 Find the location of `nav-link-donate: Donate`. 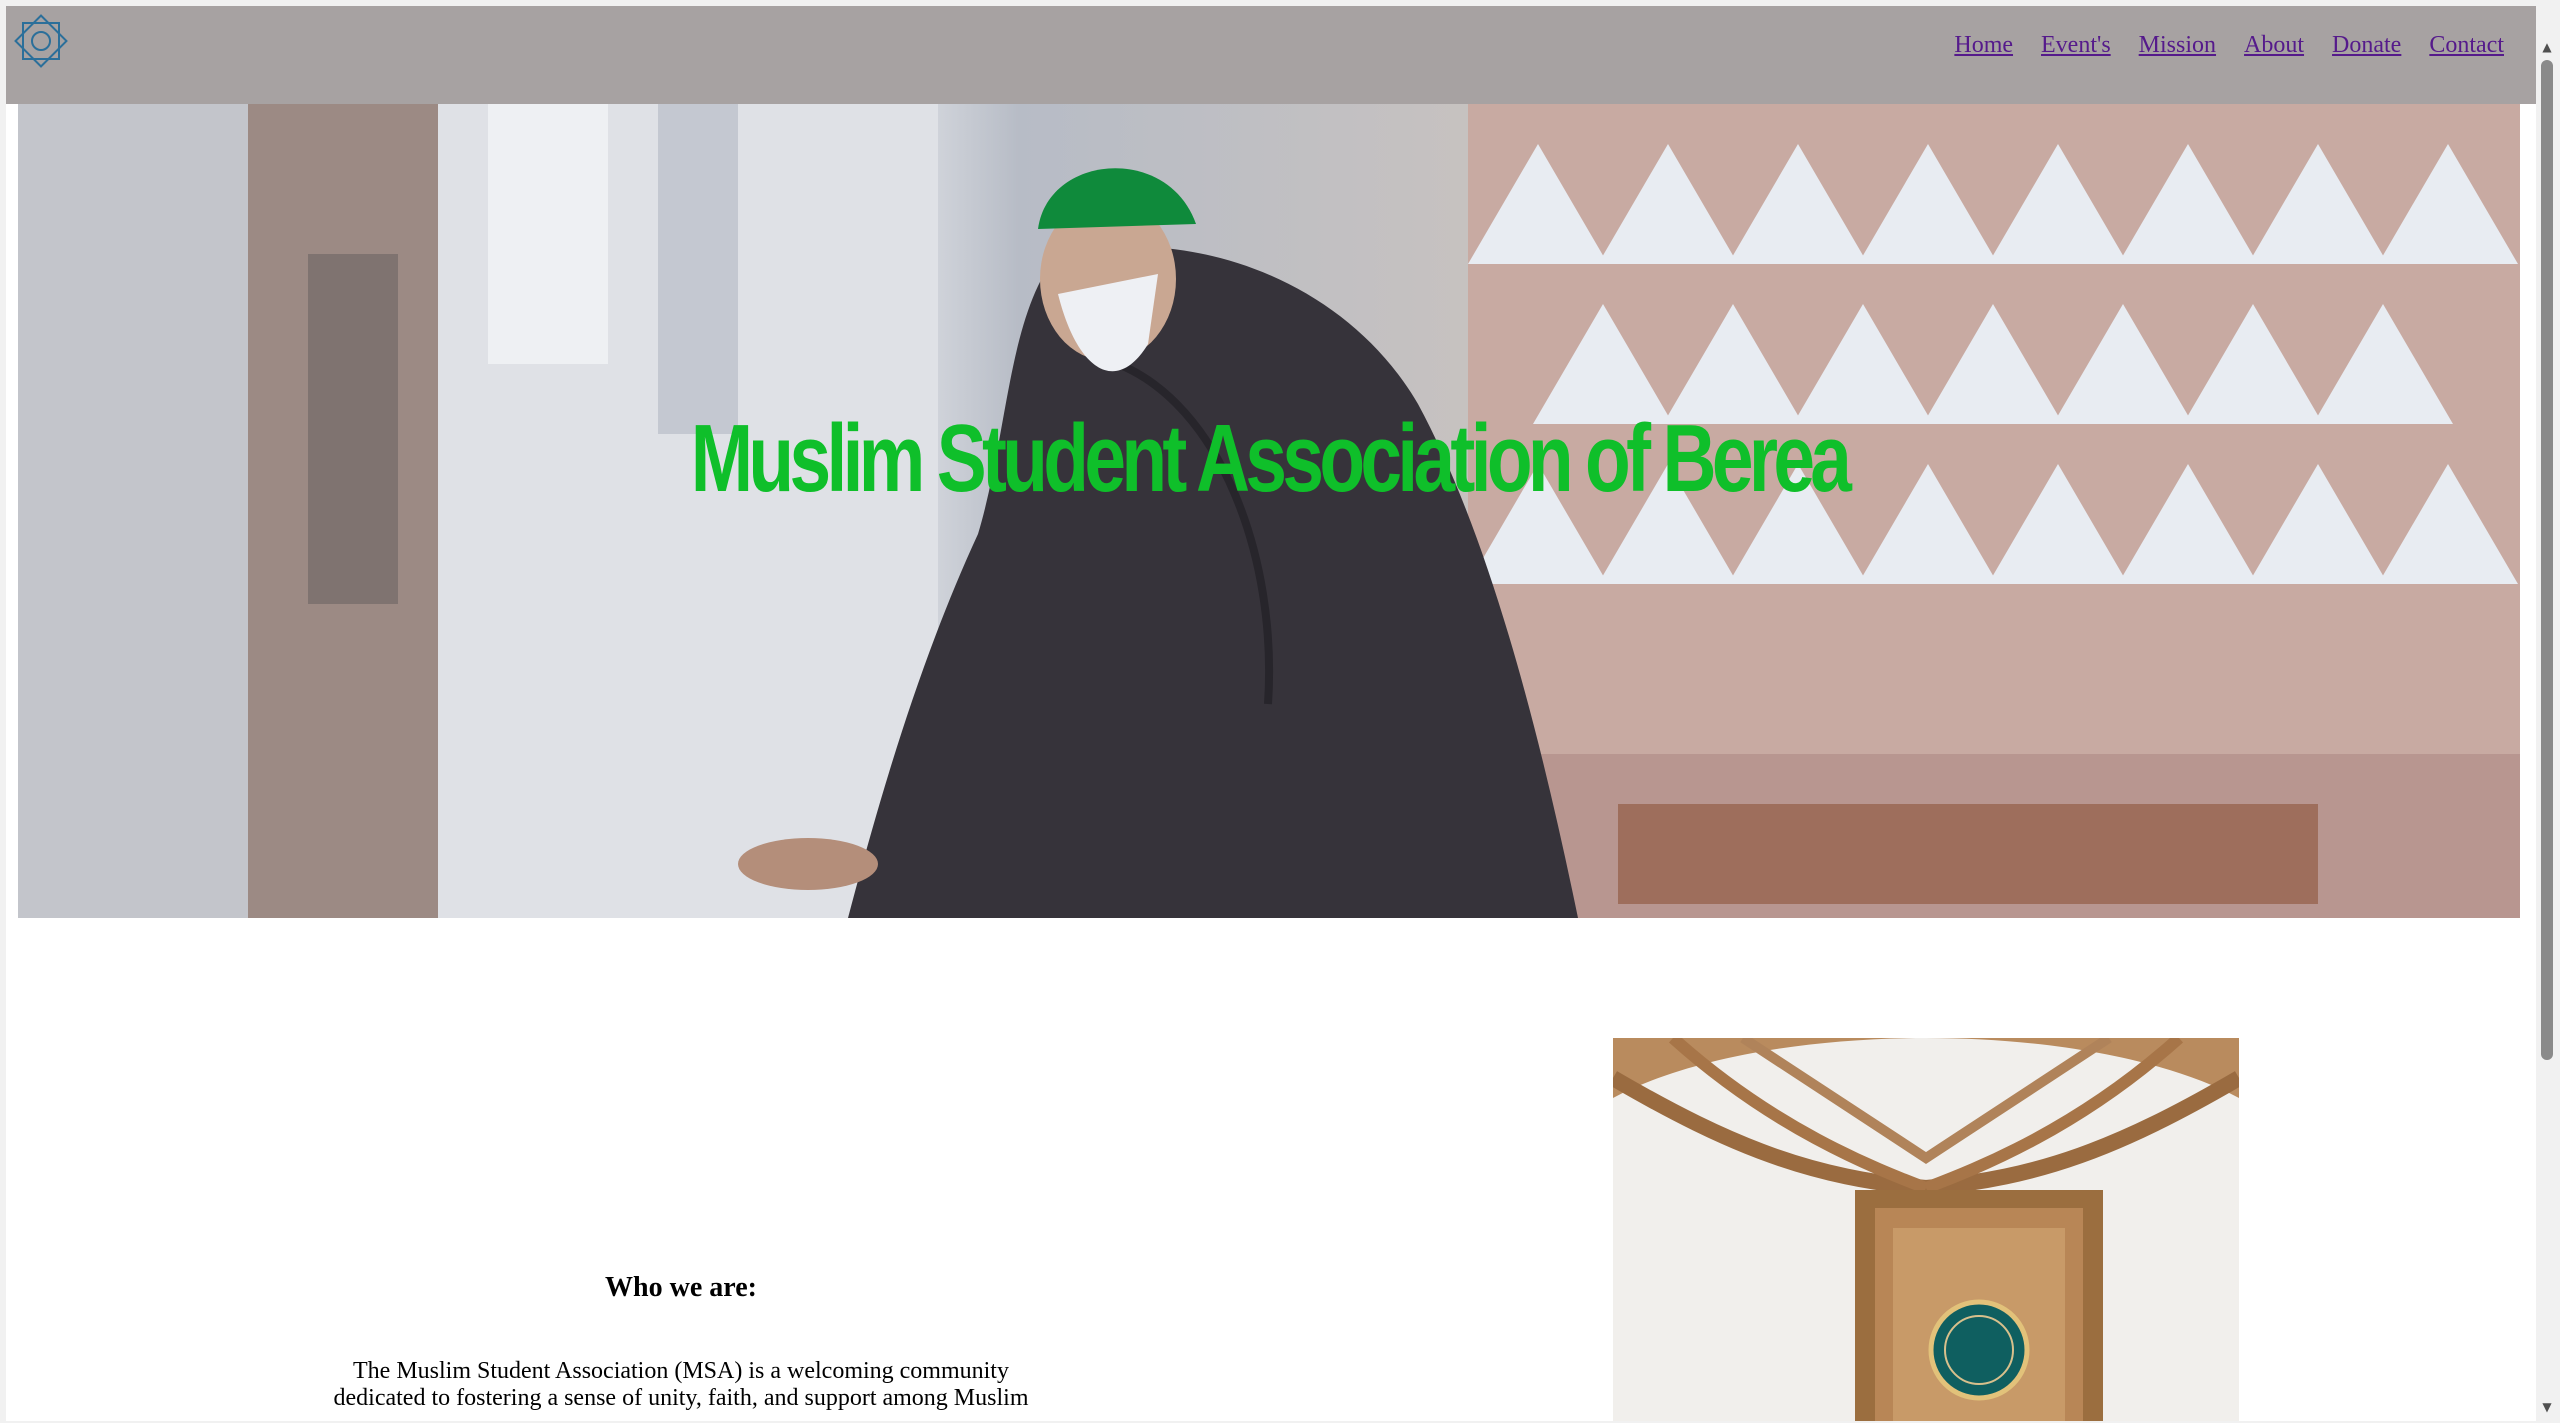

nav-link-donate: Donate is located at coordinates (2366, 45).